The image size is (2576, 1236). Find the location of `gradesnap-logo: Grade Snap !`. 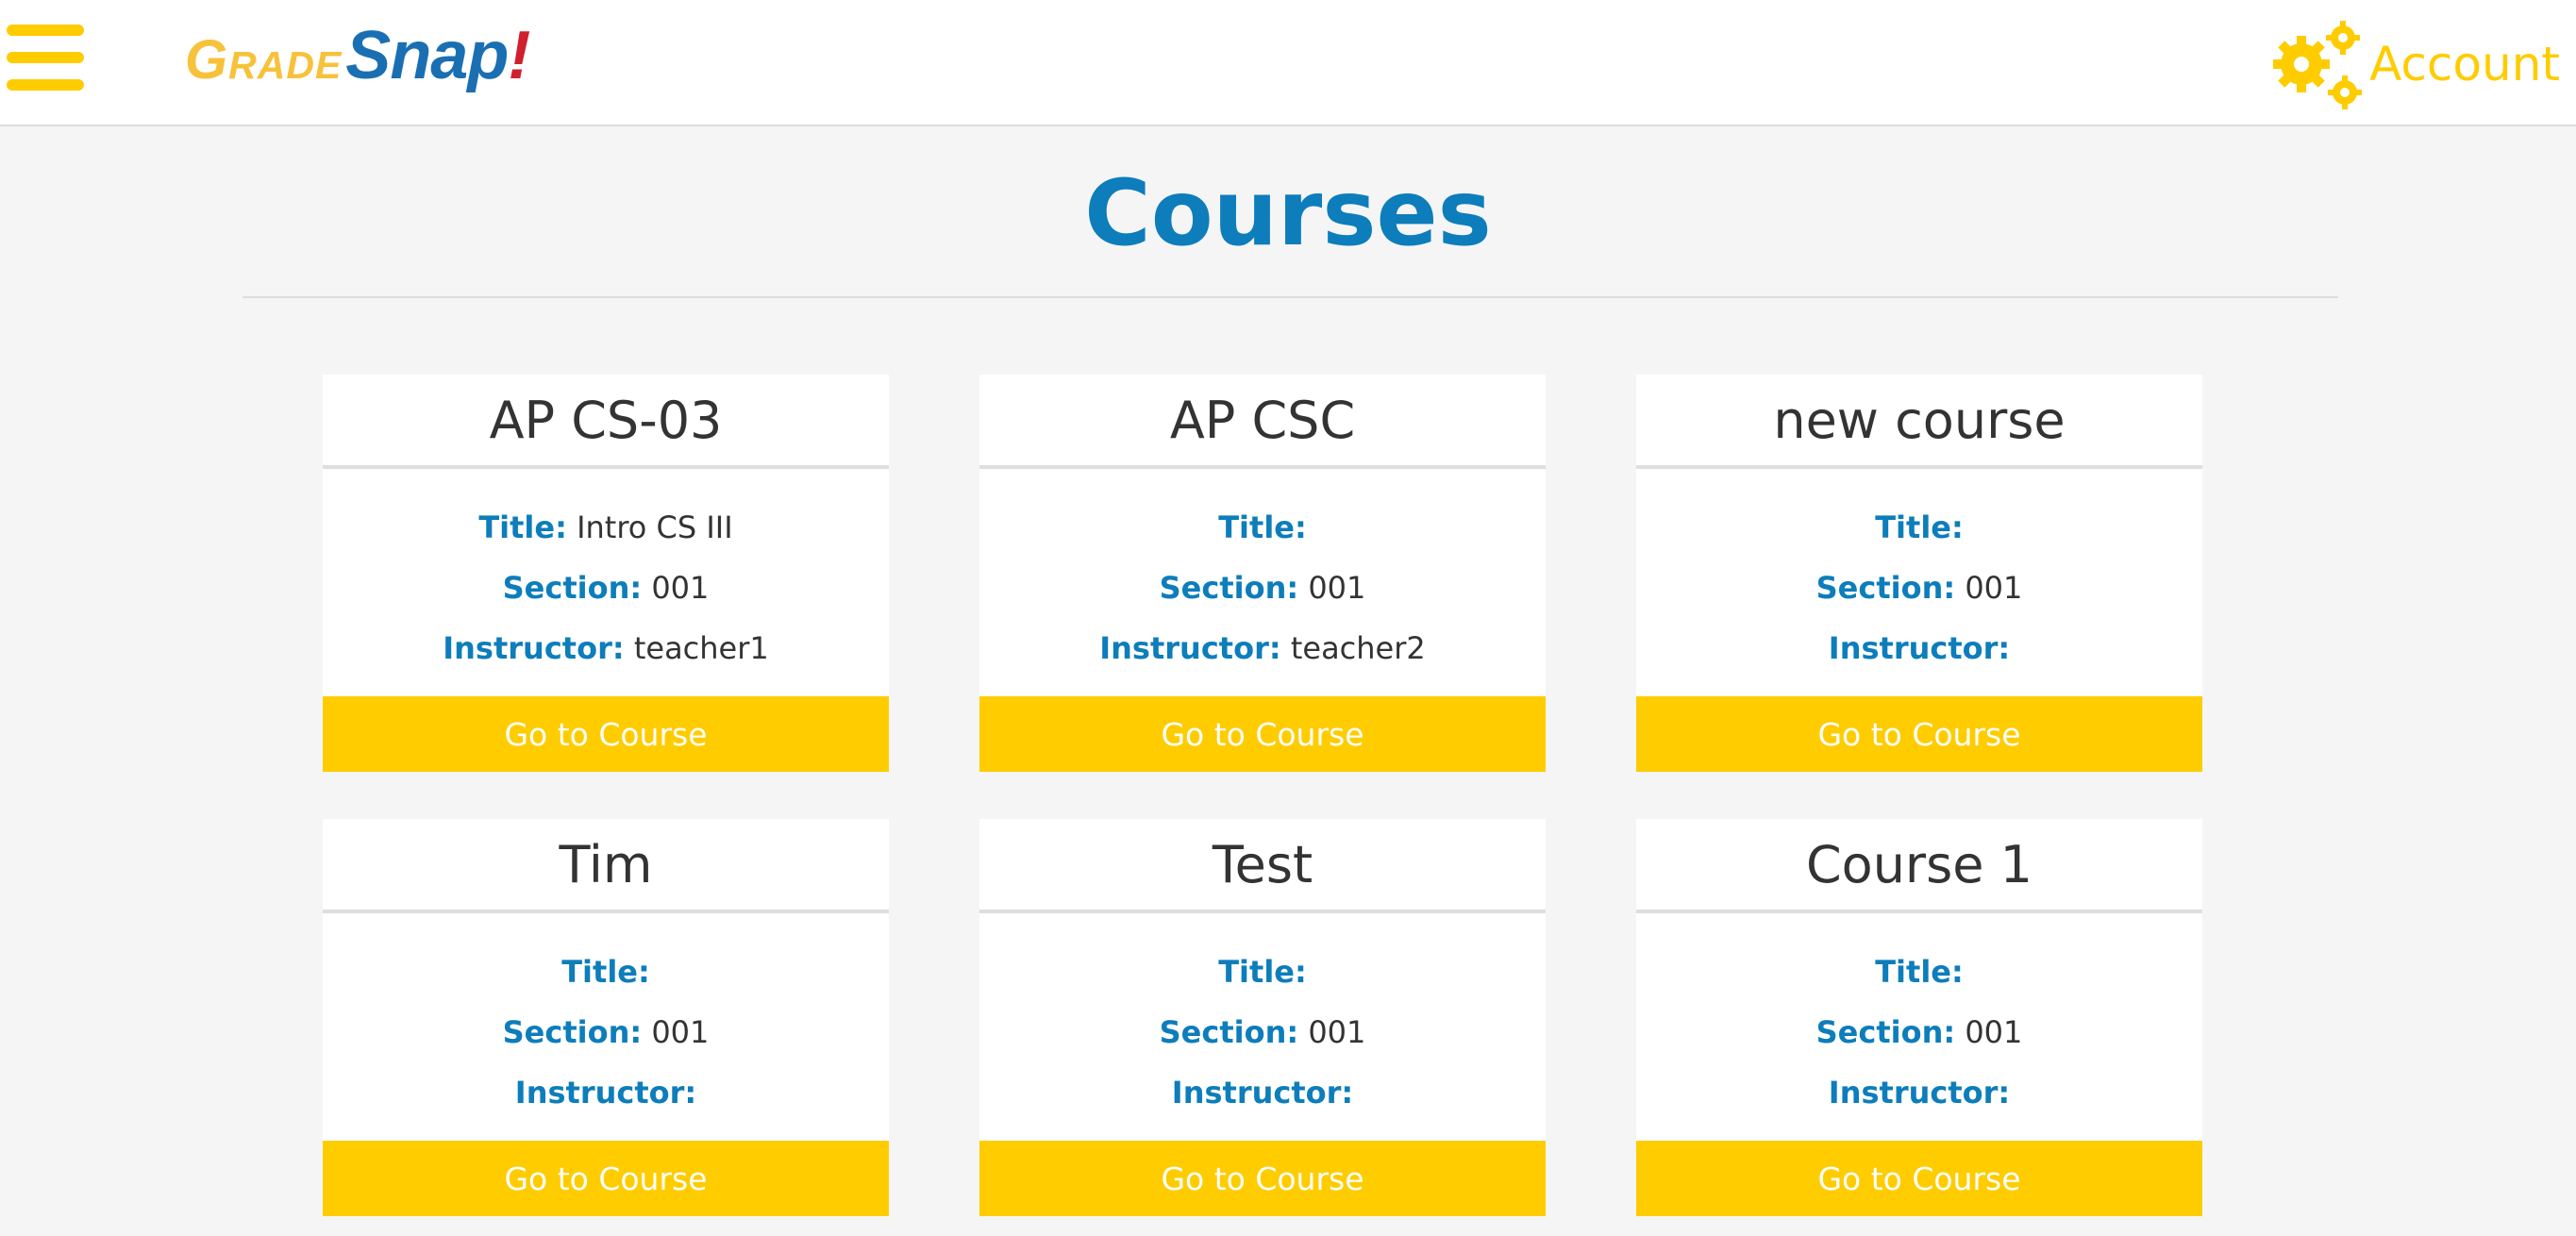

gradesnap-logo: Grade Snap ! is located at coordinates (357, 55).